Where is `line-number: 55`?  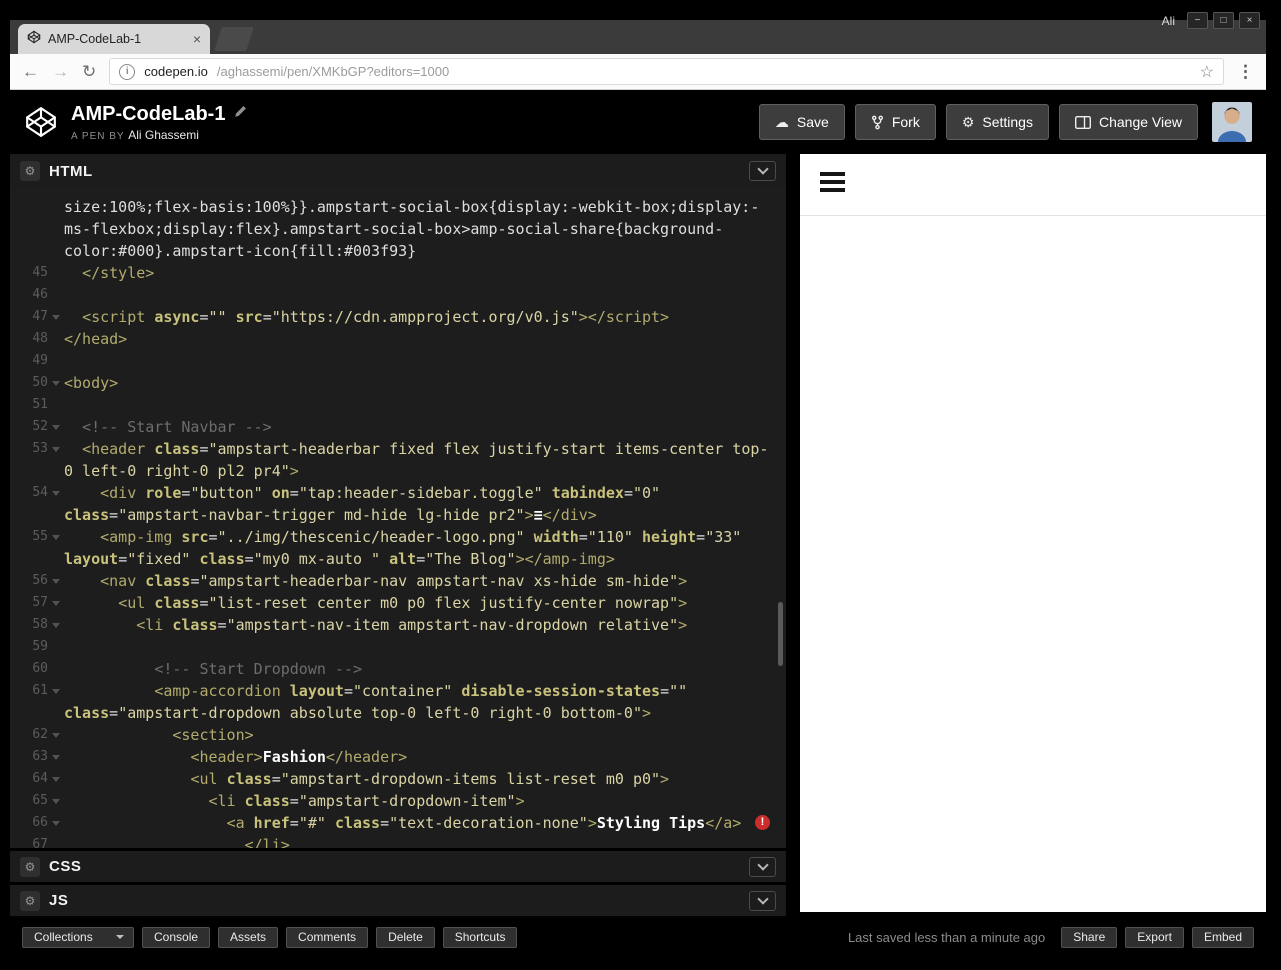
line-number: 55 is located at coordinates (40, 536).